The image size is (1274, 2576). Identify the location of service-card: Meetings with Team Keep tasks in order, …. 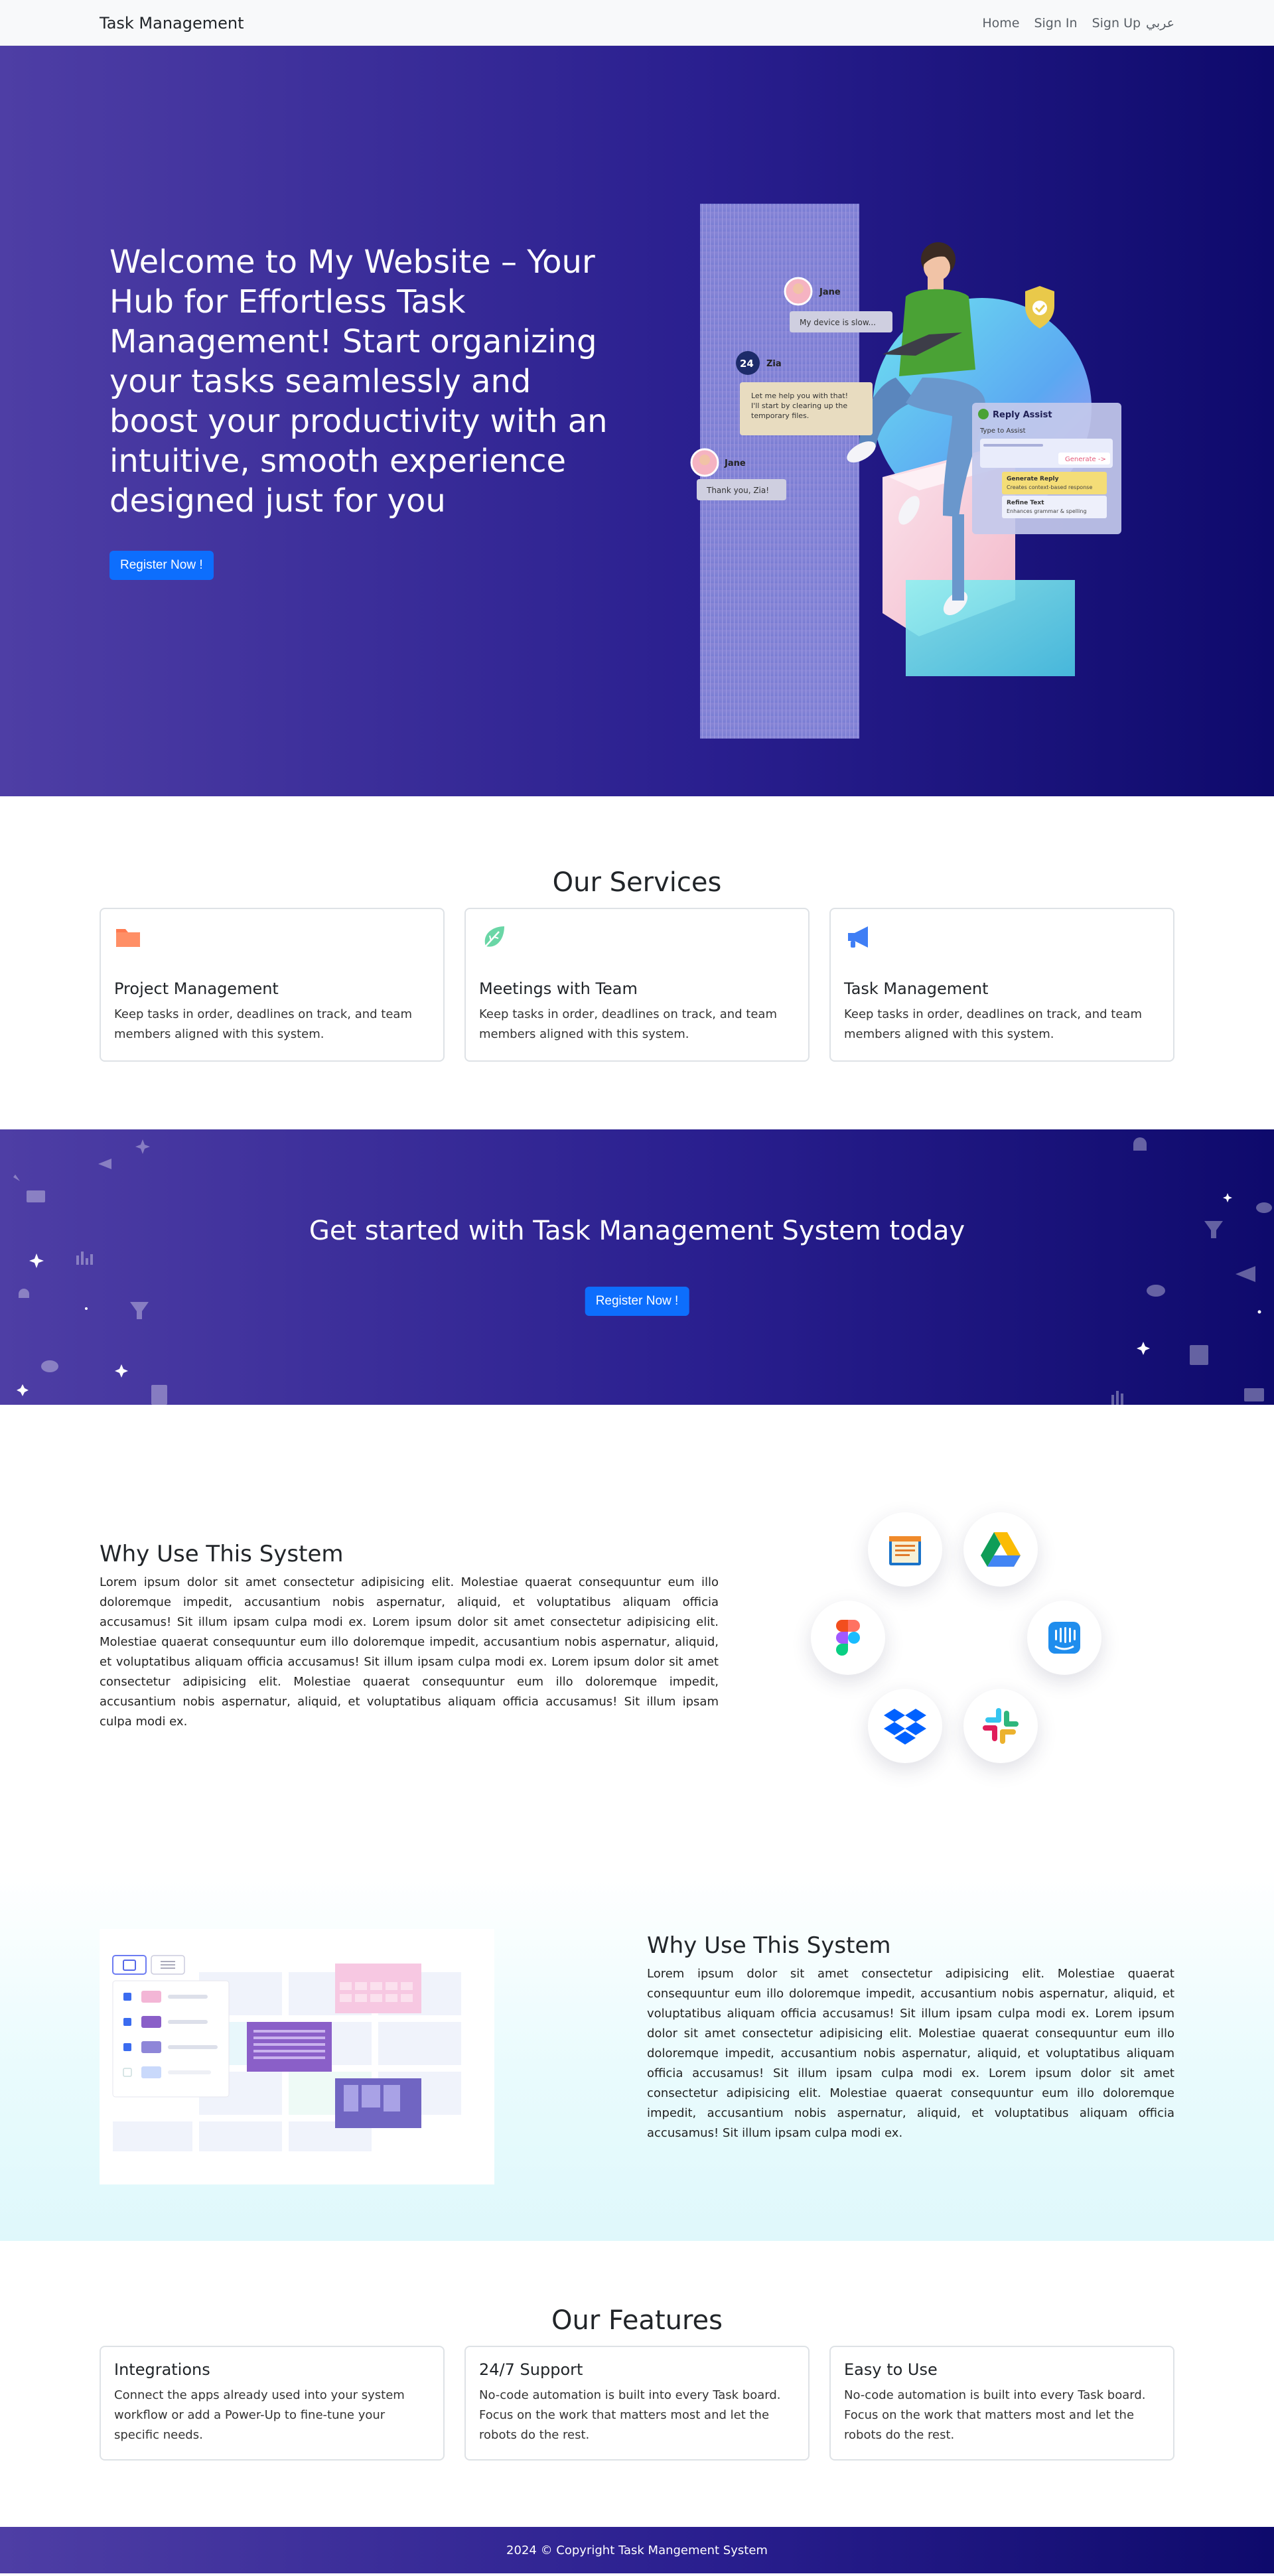
(637, 985).